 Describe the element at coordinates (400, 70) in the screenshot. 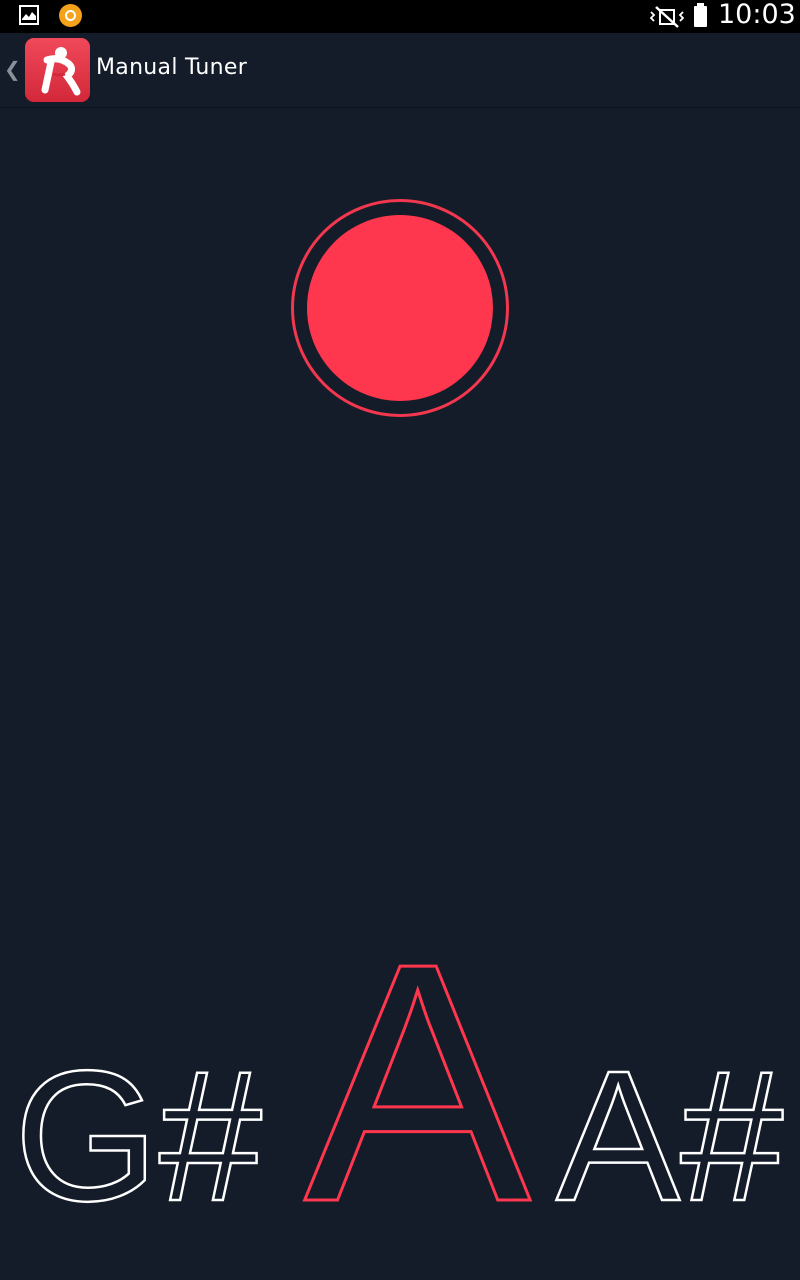

I see `action-bar: ❮ Manual Tuner` at that location.